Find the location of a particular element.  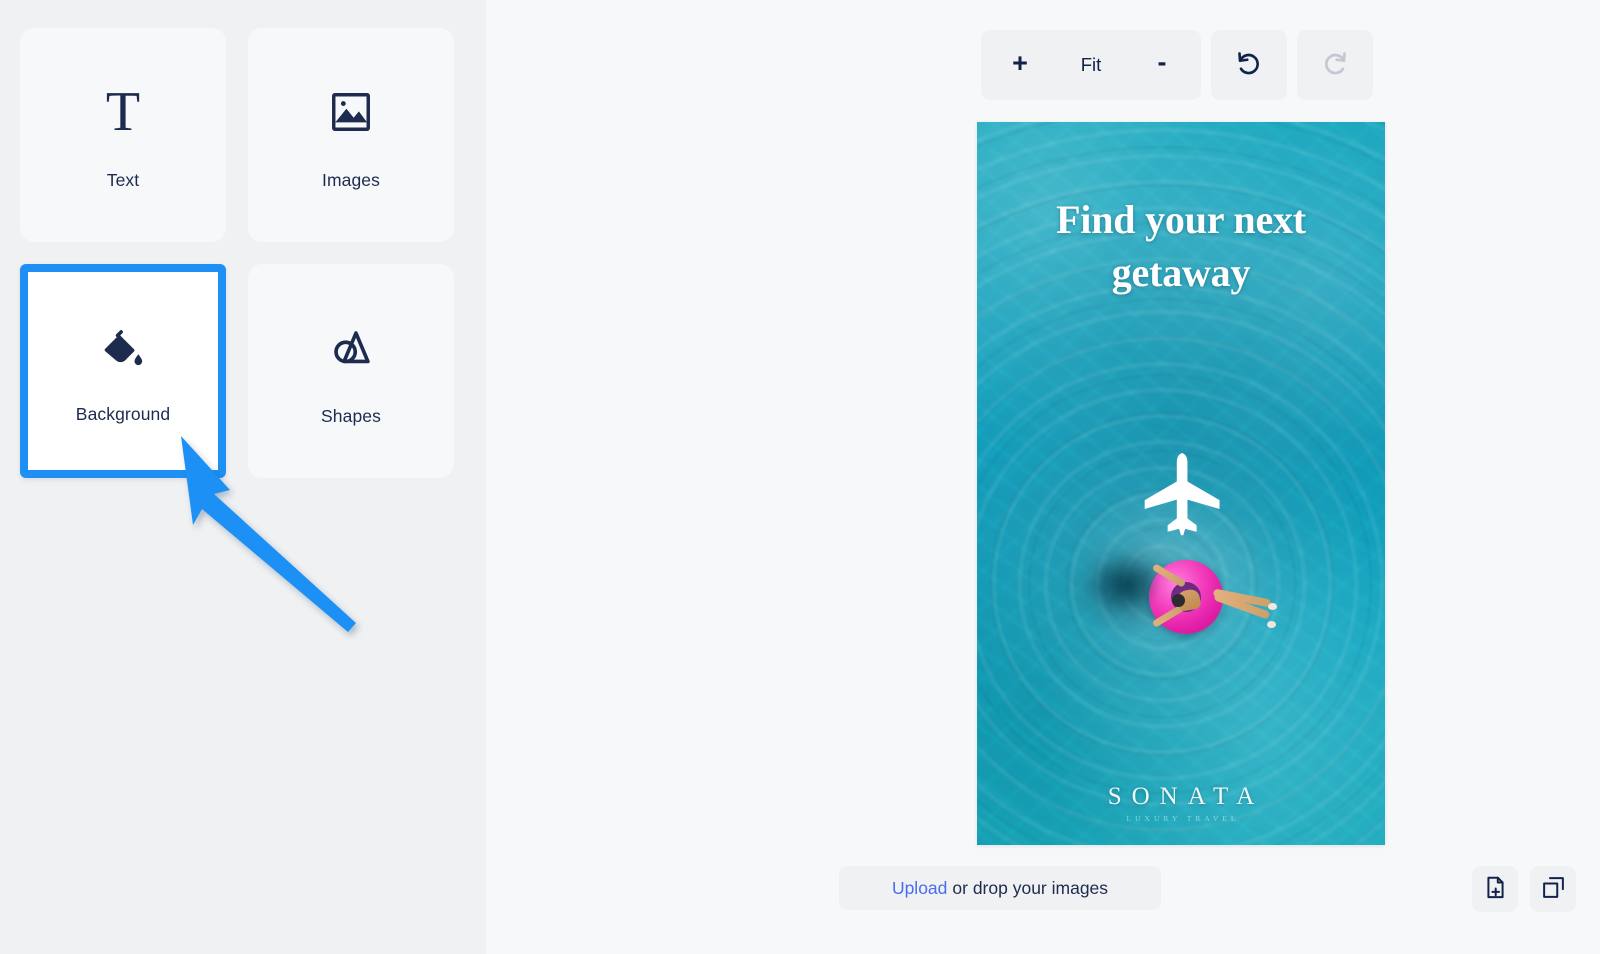

airplane-icon is located at coordinates (1181, 497).